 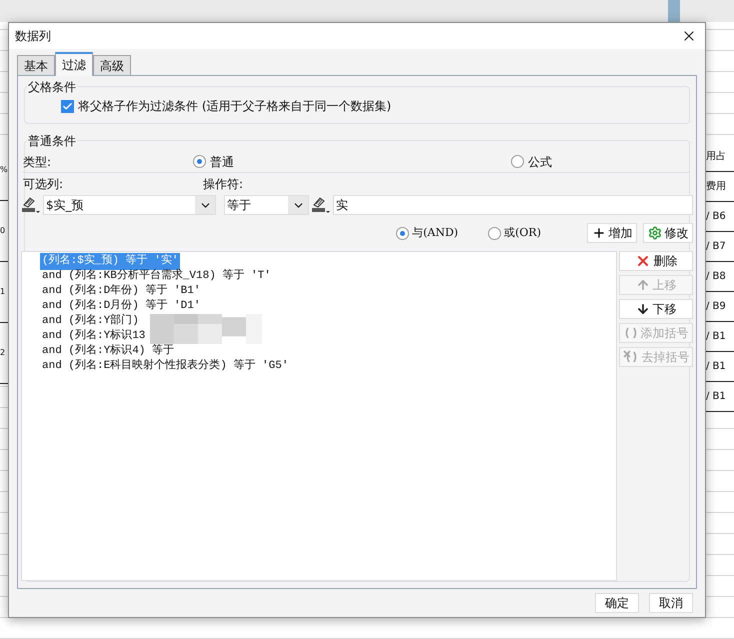 What do you see at coordinates (617, 603) in the screenshot?
I see `dialog-button: 确定` at bounding box center [617, 603].